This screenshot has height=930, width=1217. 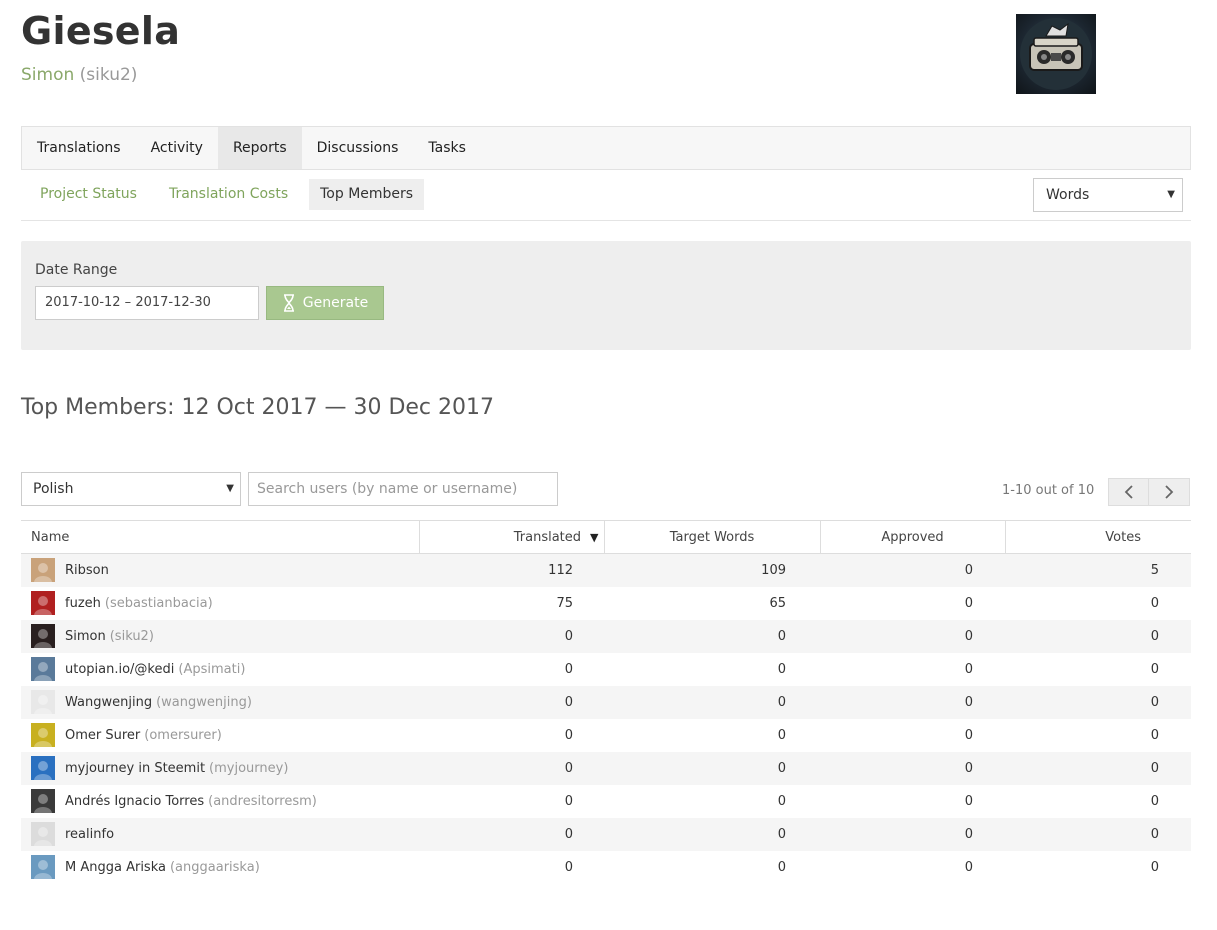 I want to click on project-owner: Simon (siku2), so click(x=79, y=75).